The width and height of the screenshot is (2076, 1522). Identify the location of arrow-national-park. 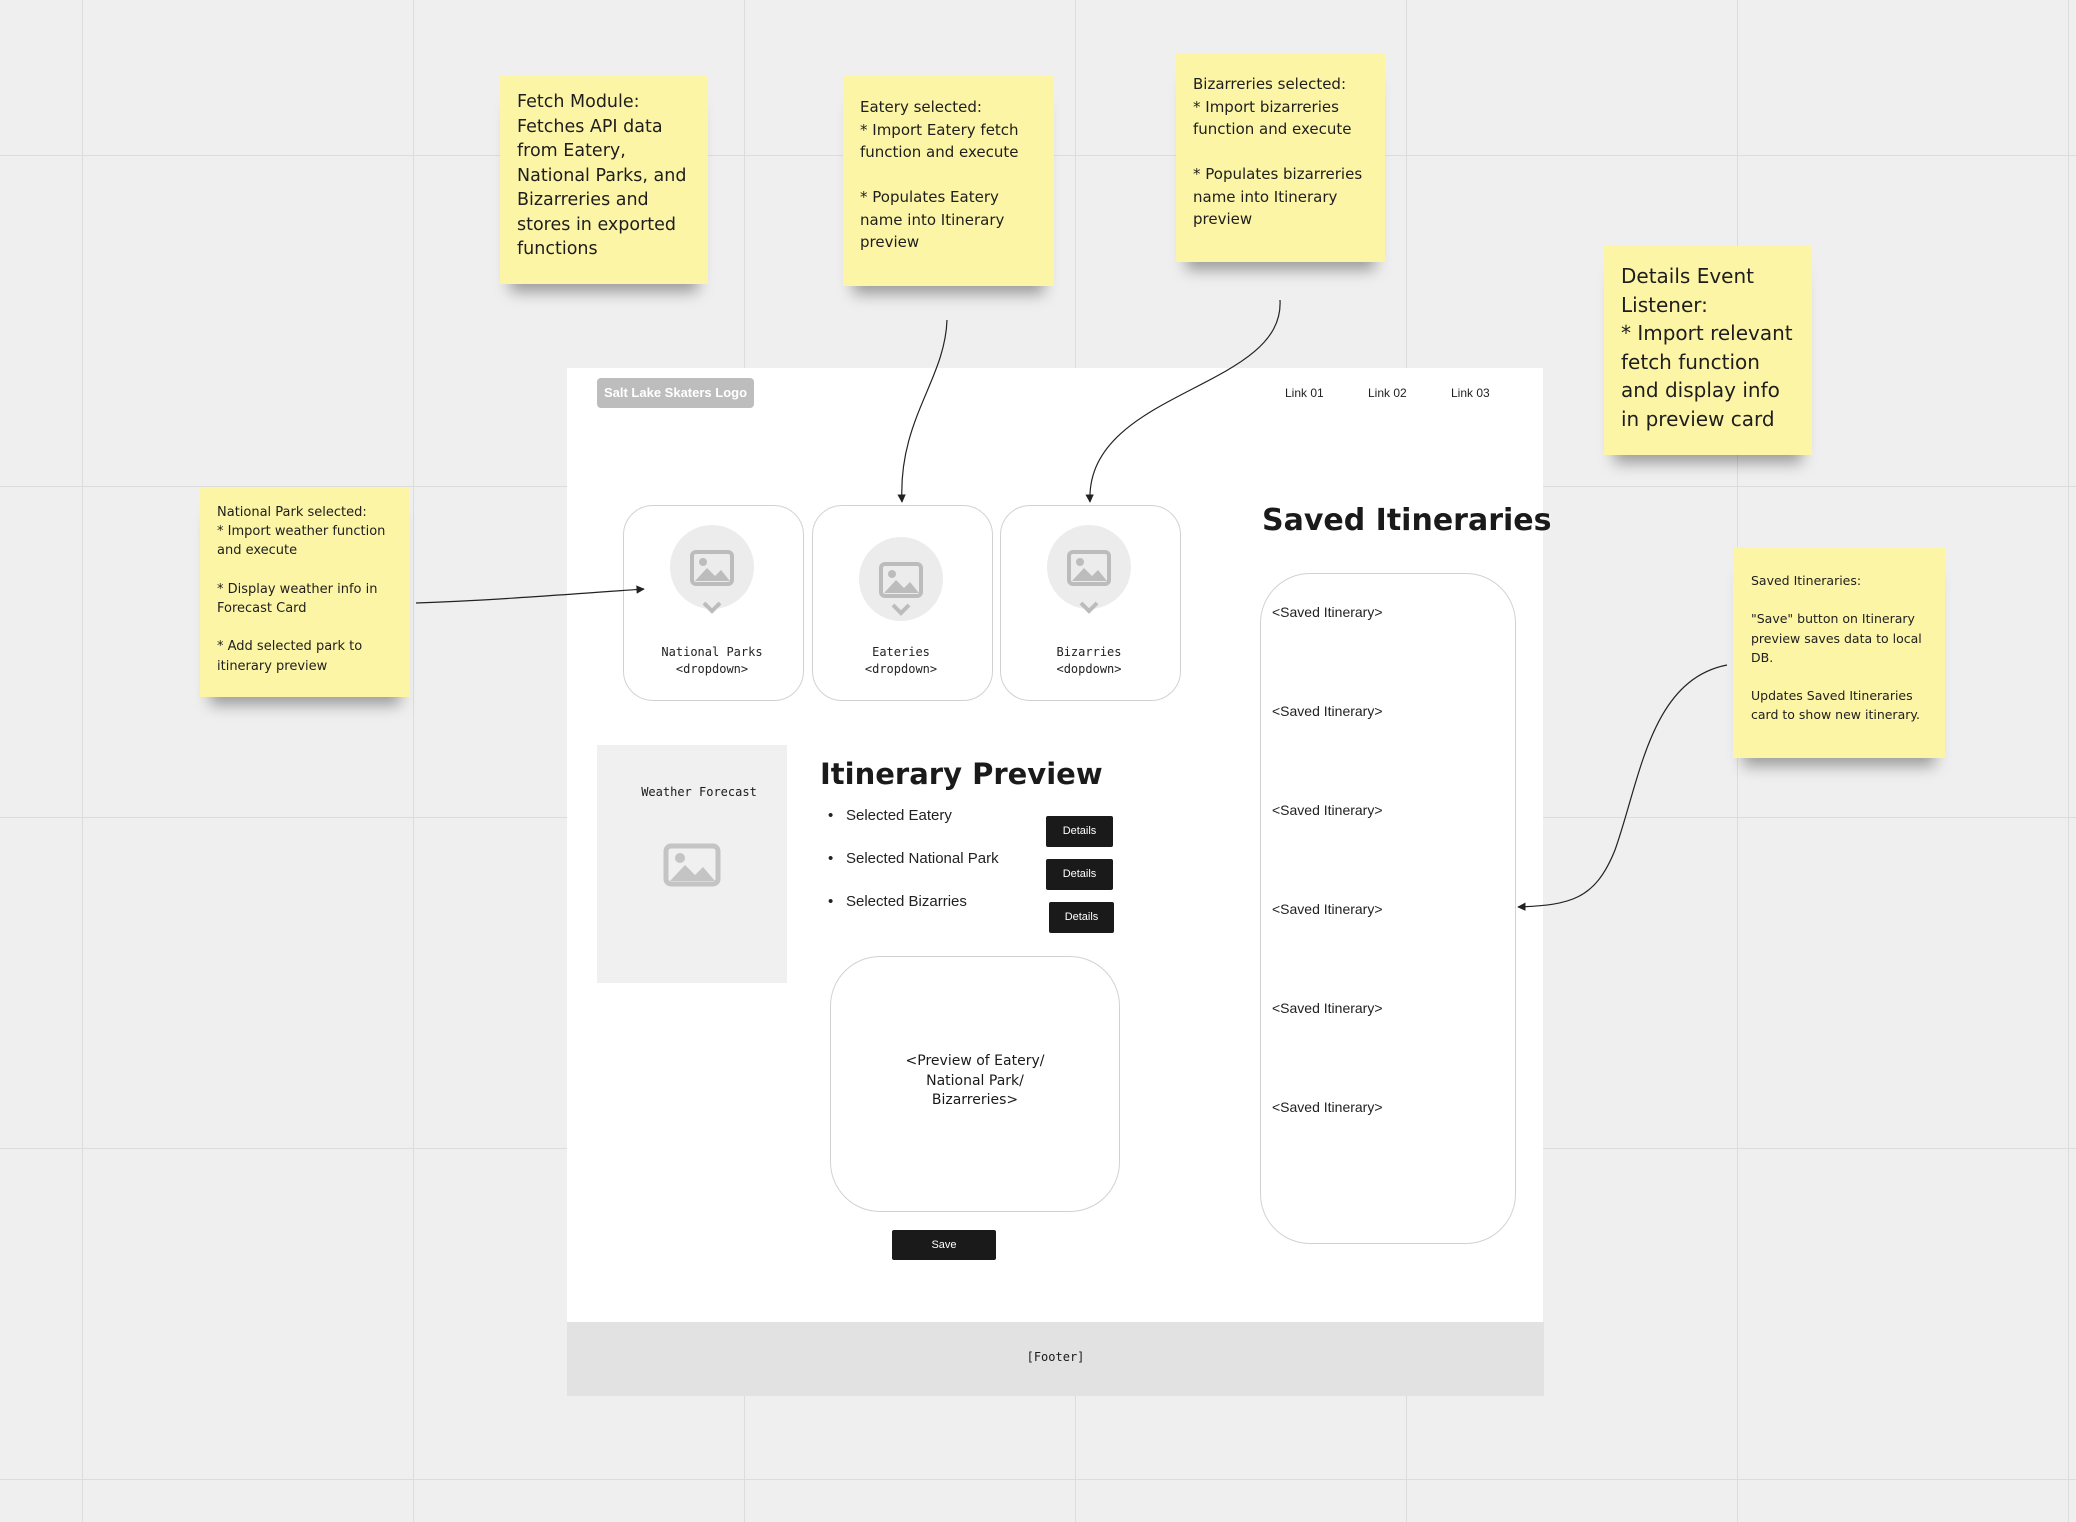
(530, 594).